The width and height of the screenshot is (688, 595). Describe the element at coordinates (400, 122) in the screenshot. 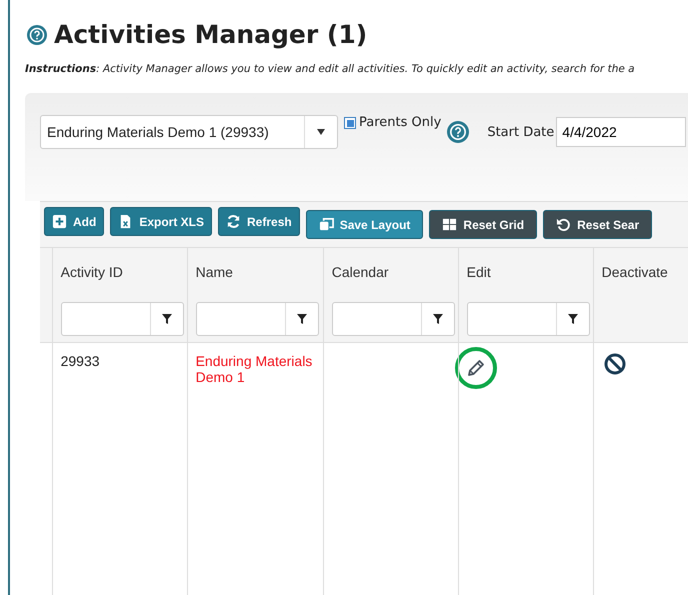

I see `parents-only-label: Parents Only` at that location.